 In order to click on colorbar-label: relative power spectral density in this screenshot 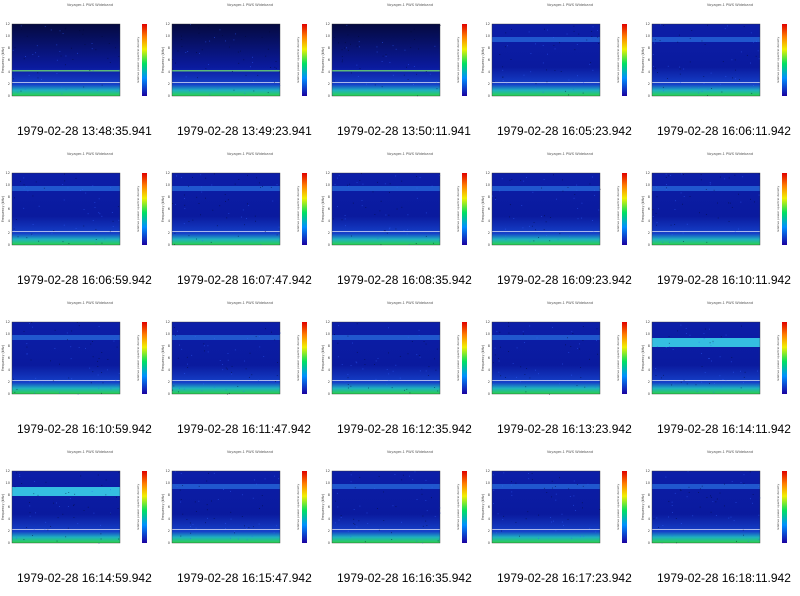, I will do `click(778, 209)`.